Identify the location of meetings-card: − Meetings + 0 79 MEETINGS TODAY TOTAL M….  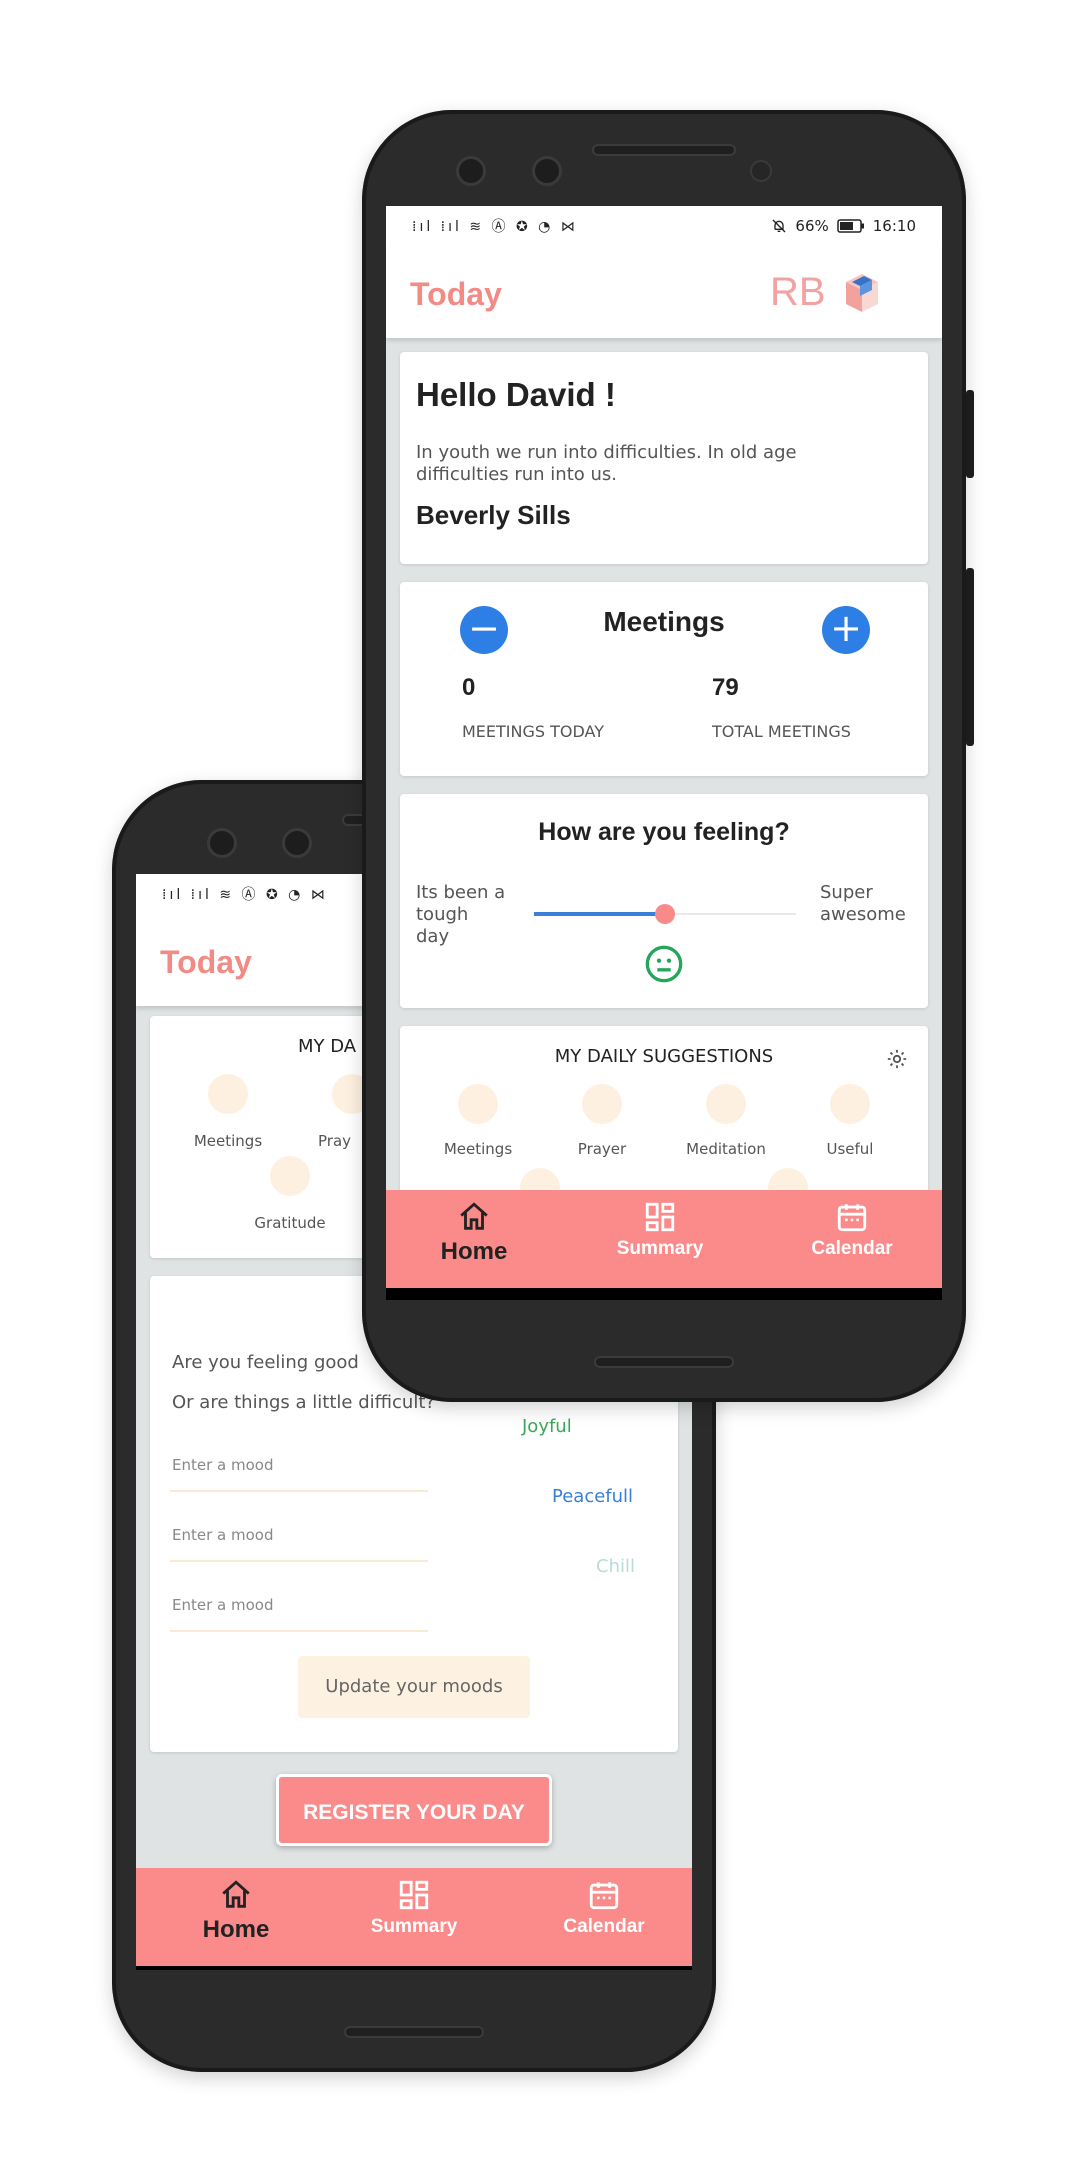
(664, 679).